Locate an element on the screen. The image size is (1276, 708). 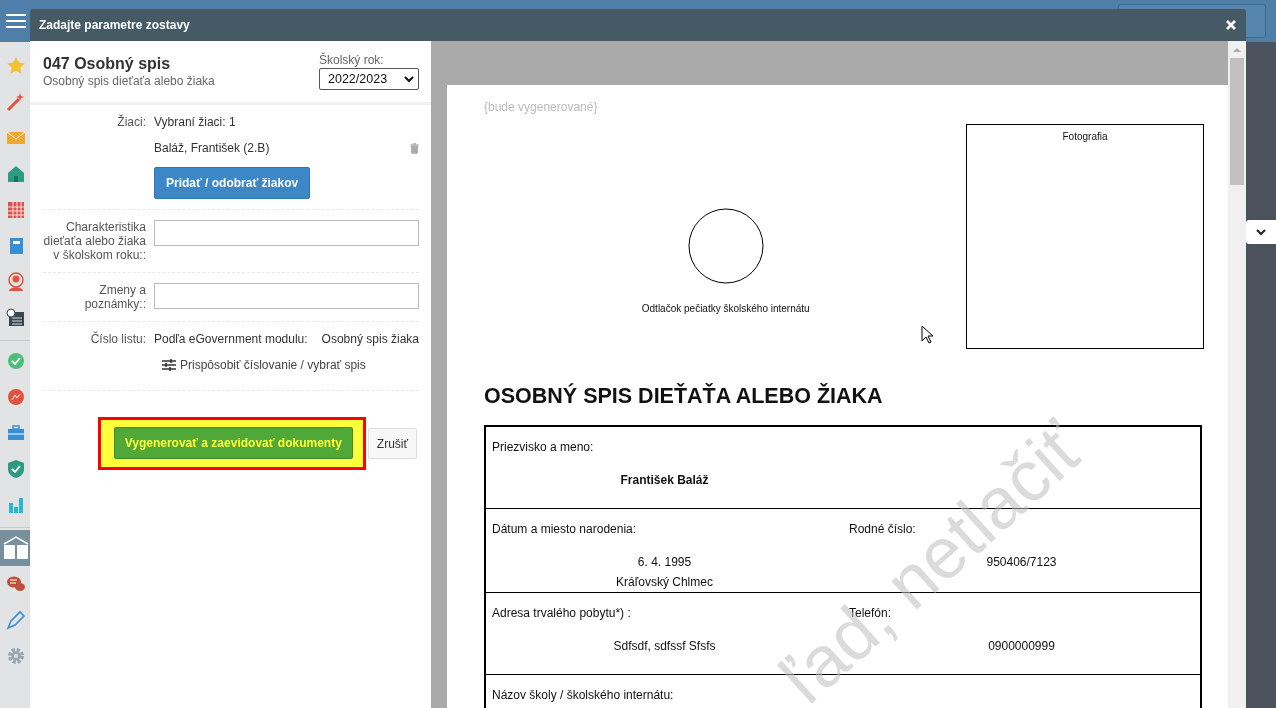
field-label: Dátum a miesto narodenia: is located at coordinates (565, 529).